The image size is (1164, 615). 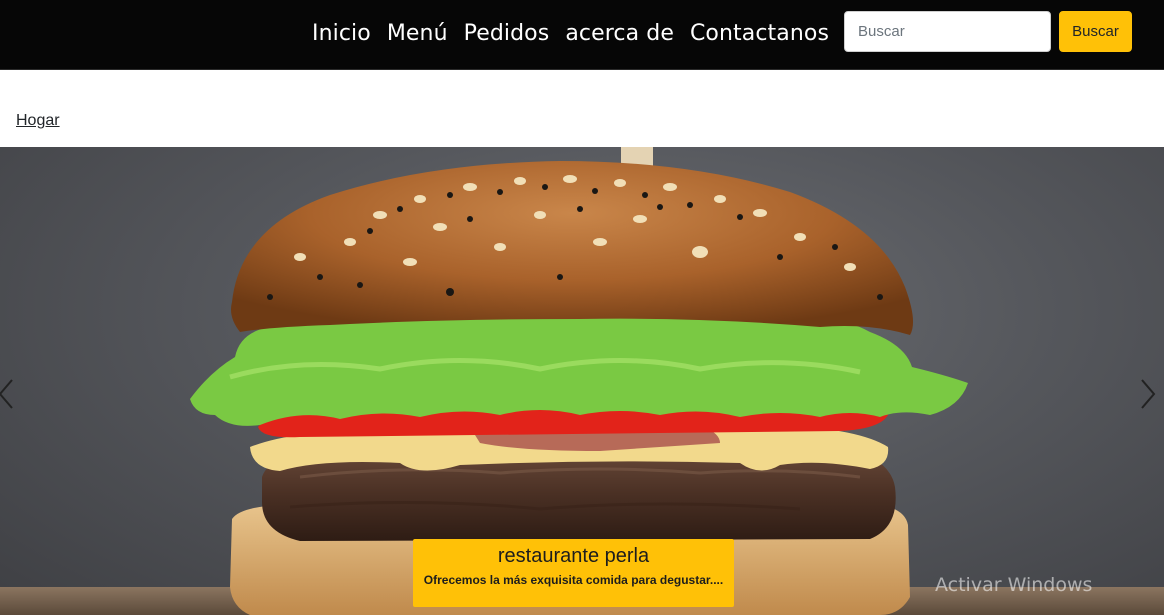 What do you see at coordinates (582, 108) in the screenshot?
I see `breadcrumb: Hogar` at bounding box center [582, 108].